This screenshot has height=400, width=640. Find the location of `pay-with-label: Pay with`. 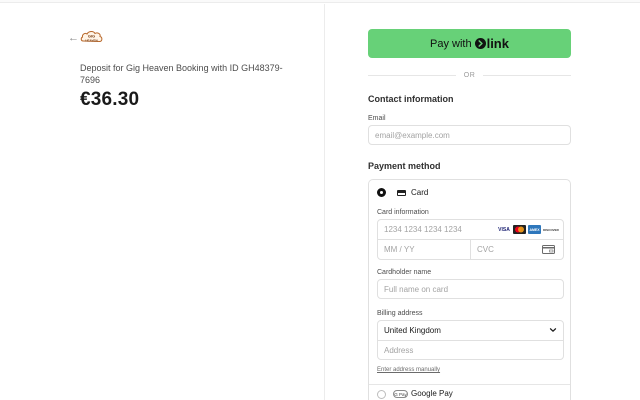

pay-with-label: Pay with is located at coordinates (451, 43).